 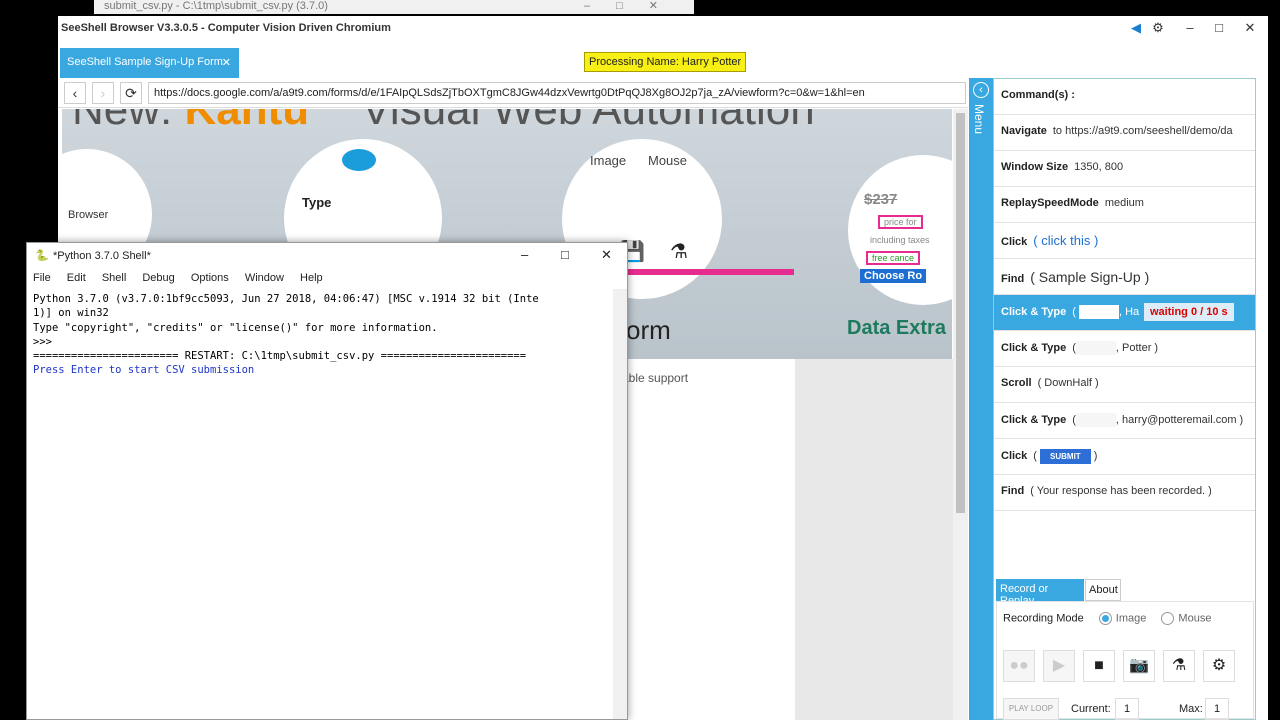 What do you see at coordinates (1013, 491) in the screenshot?
I see `command-name: Find` at bounding box center [1013, 491].